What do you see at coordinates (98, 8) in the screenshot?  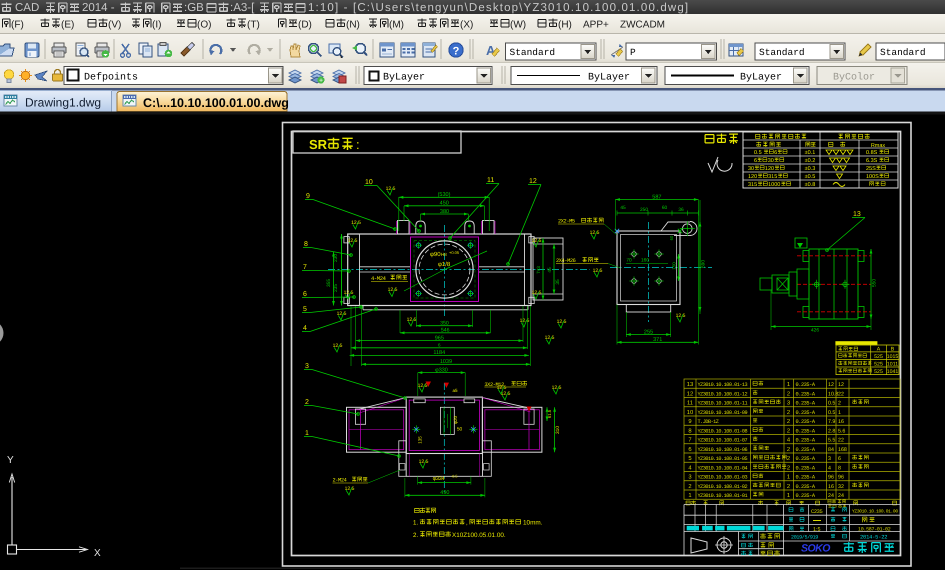 I see `svg-text: 2014 -` at bounding box center [98, 8].